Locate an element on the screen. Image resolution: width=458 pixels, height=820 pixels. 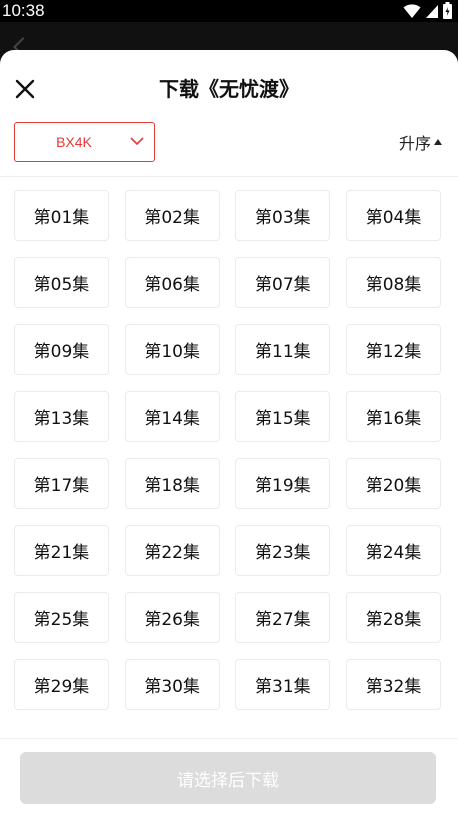
status-icons is located at coordinates (427, 10).